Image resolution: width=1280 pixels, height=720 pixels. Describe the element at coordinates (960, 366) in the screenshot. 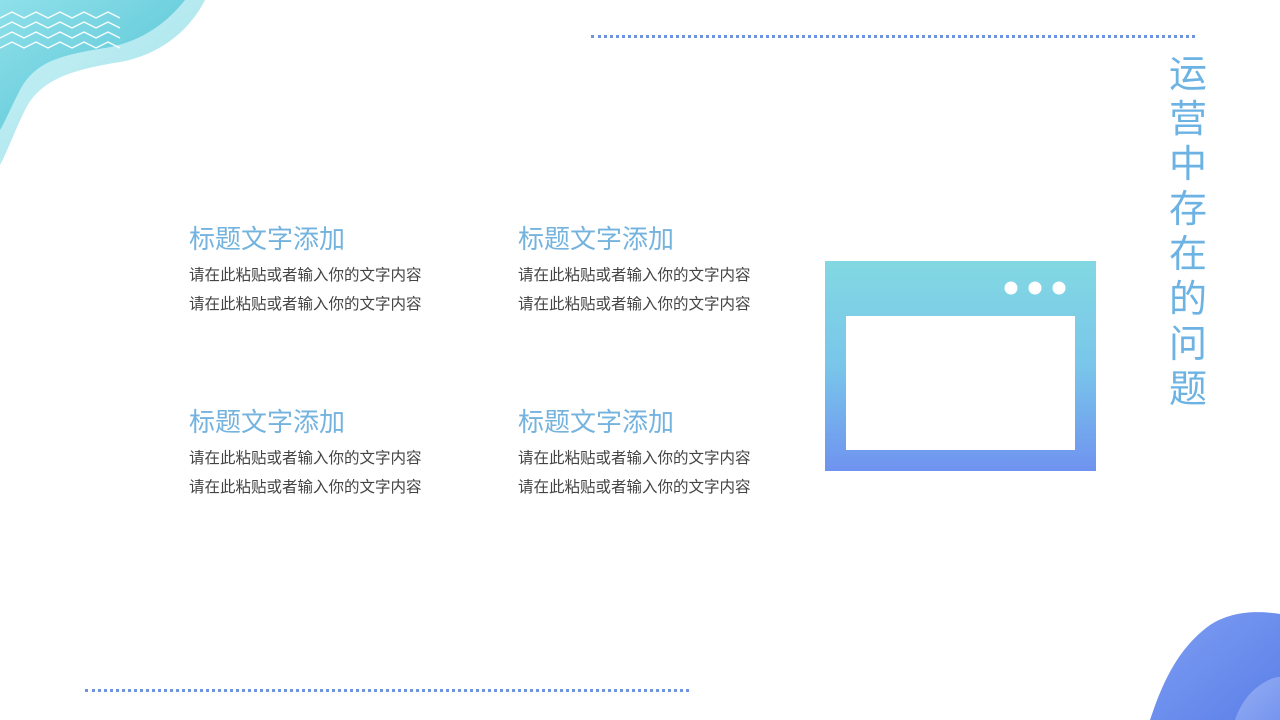

I see `browser-window-icon` at that location.